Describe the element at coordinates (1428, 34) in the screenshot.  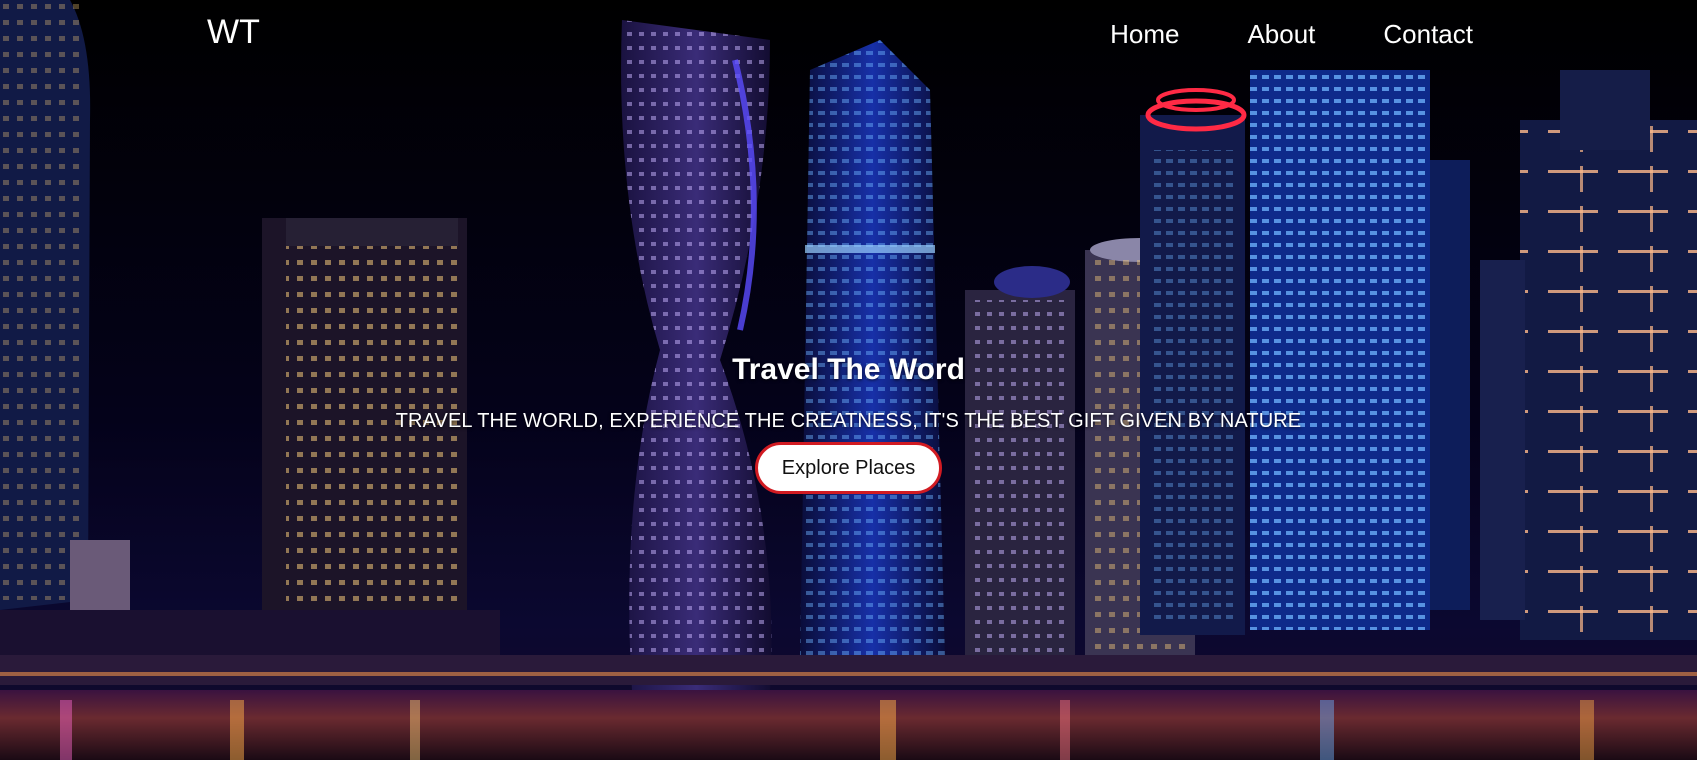
I see `nav-contact-link: Contact` at that location.